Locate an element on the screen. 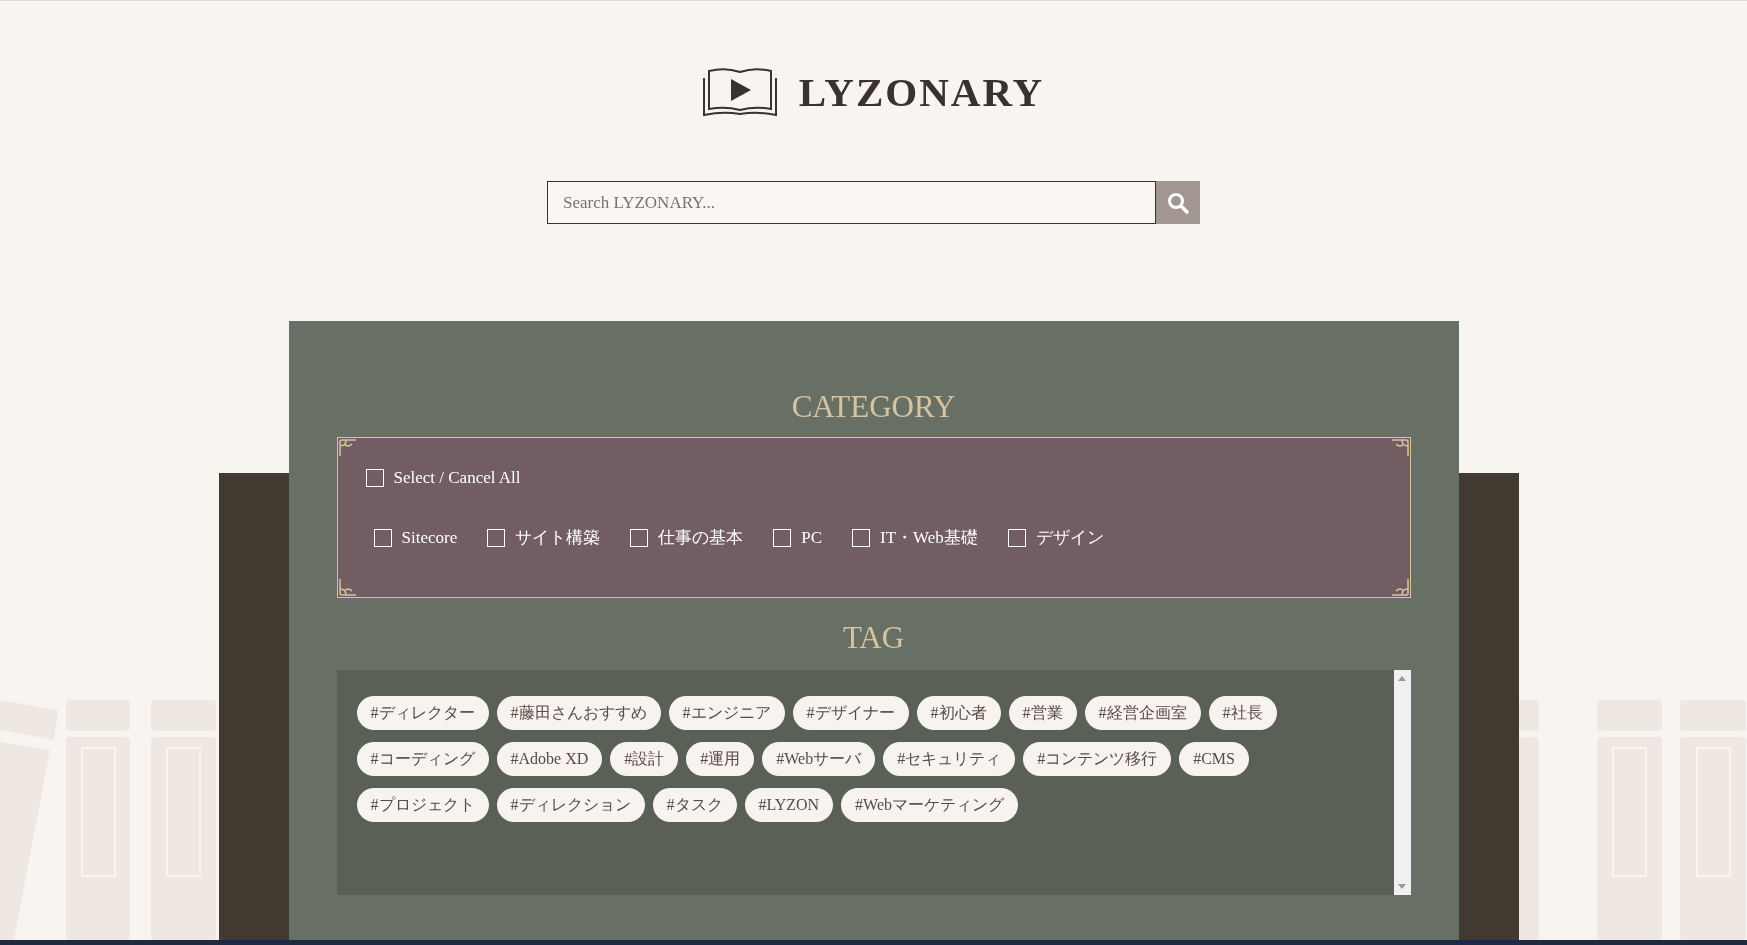  tag-chip: #初心者 is located at coordinates (958, 713).